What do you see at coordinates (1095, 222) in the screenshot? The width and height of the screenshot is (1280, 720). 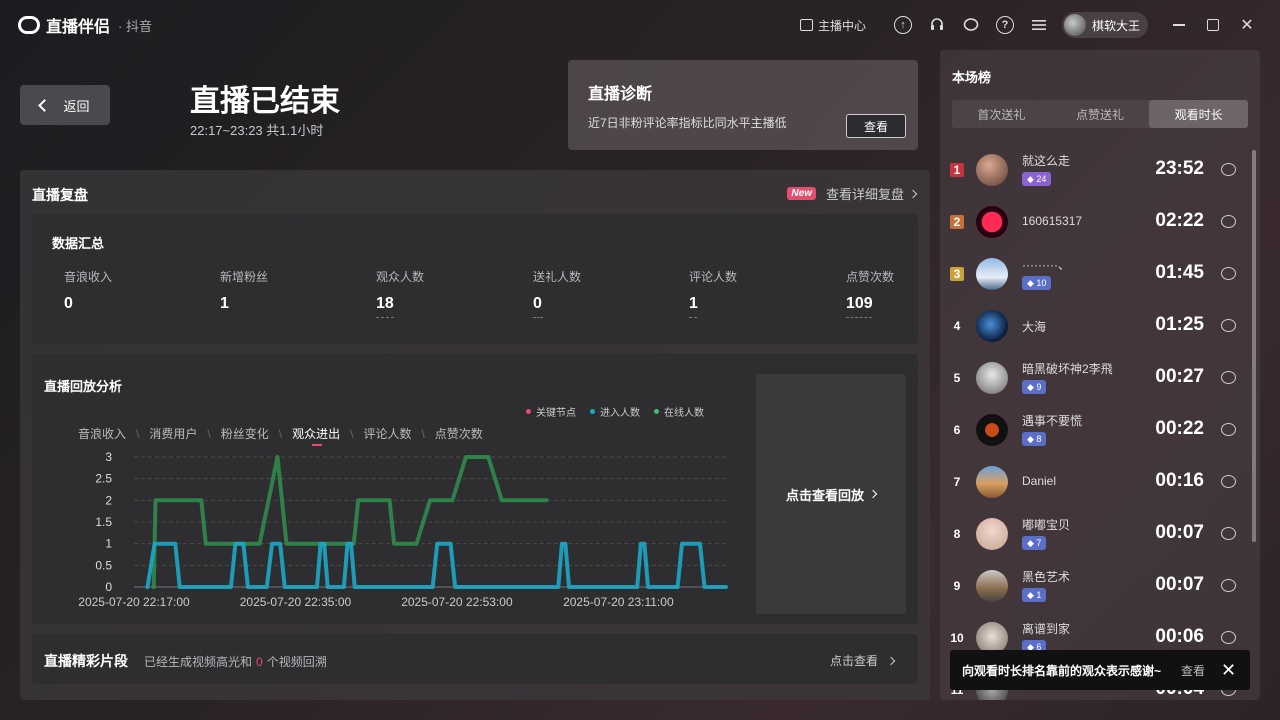 I see `ranking-row: 2 160615317 02:22` at bounding box center [1095, 222].